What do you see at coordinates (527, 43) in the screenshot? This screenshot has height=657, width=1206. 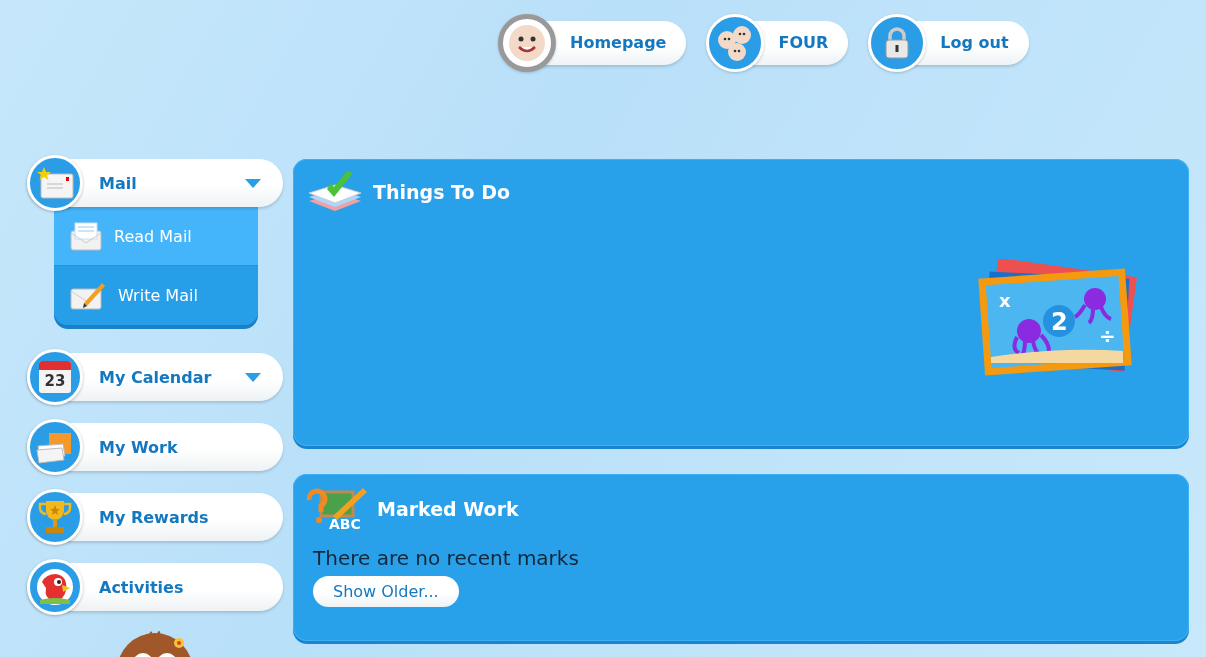 I see `smiley-face-icon` at bounding box center [527, 43].